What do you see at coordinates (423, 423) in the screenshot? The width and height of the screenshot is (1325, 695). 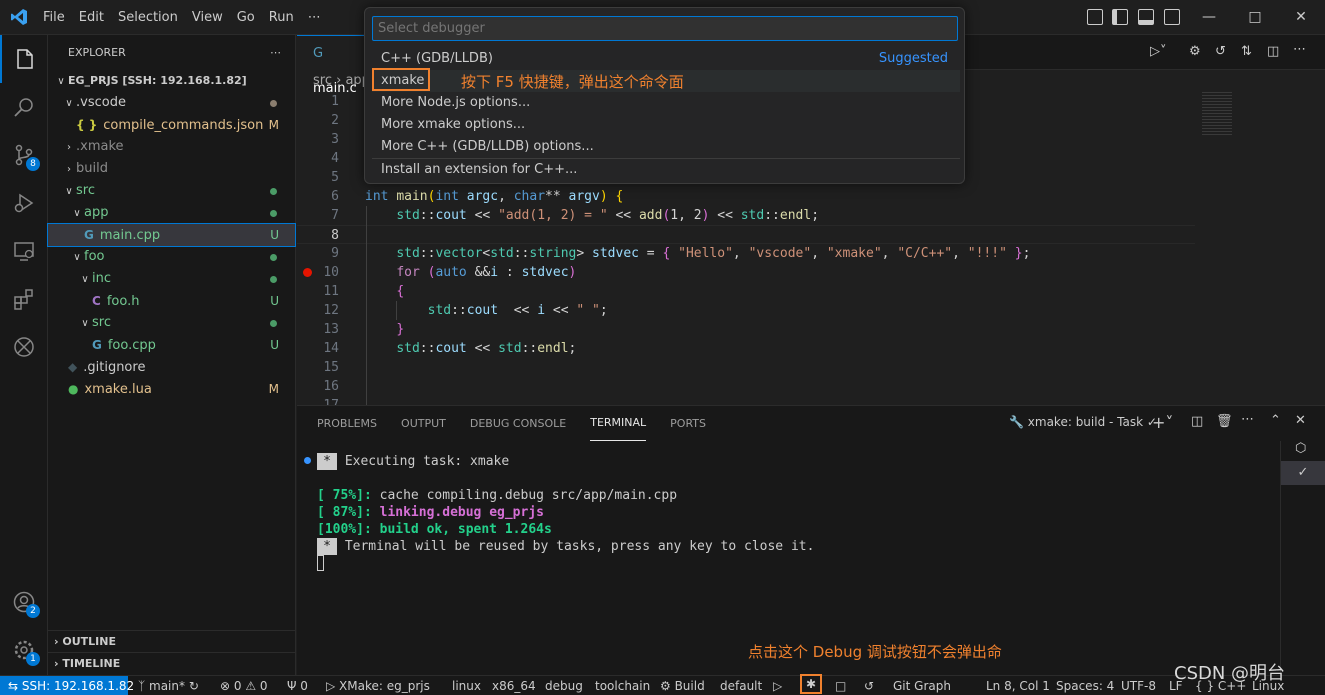 I see `tab-output: OUTPUT` at bounding box center [423, 423].